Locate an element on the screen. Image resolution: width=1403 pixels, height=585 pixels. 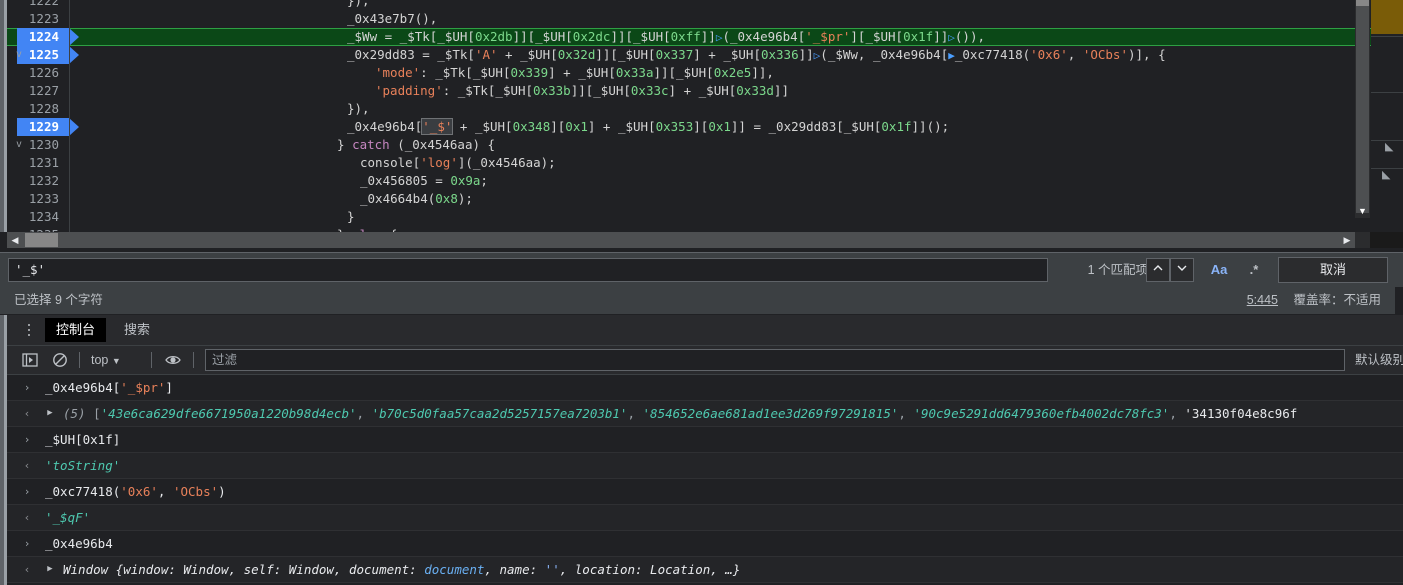
execute-snippet-icon is located at coordinates (30, 360).